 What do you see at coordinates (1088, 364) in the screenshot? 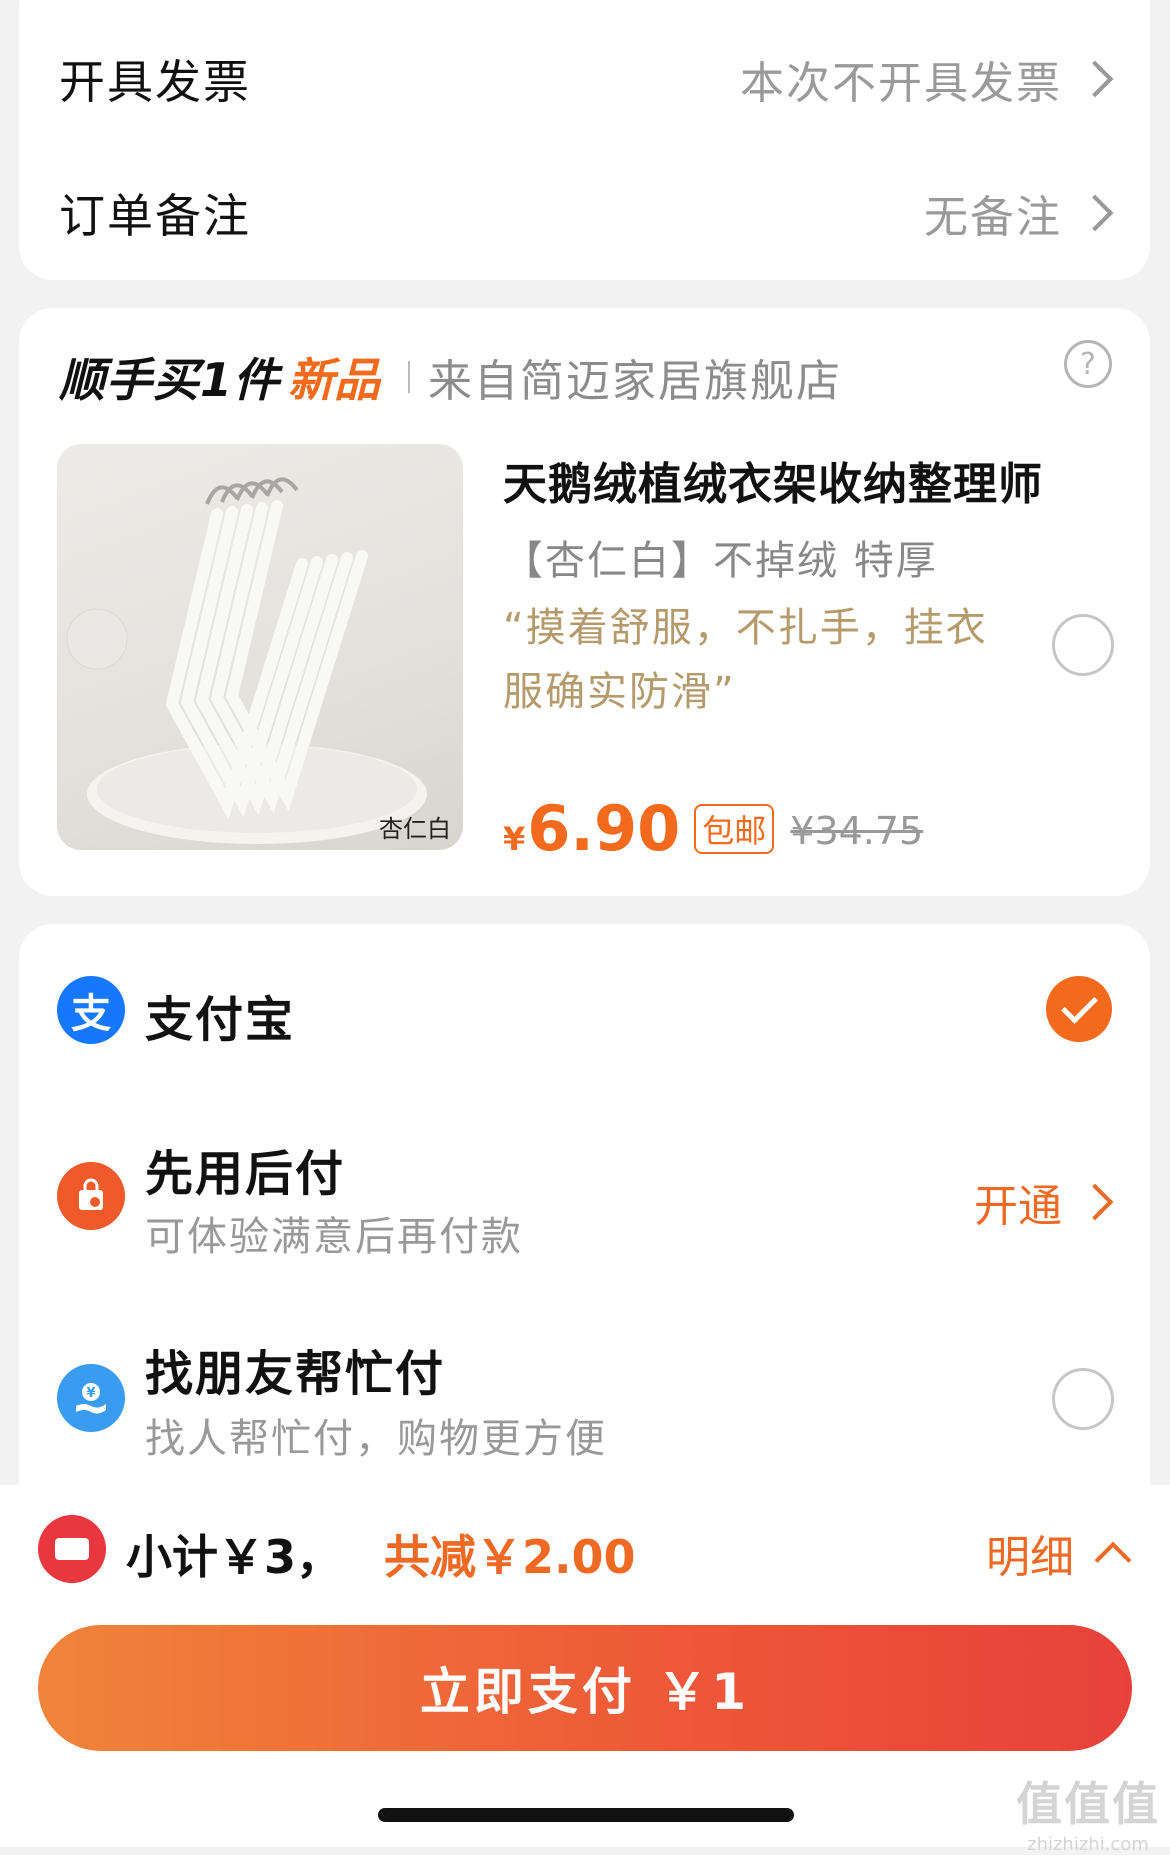
I see `help-icon: ?` at bounding box center [1088, 364].